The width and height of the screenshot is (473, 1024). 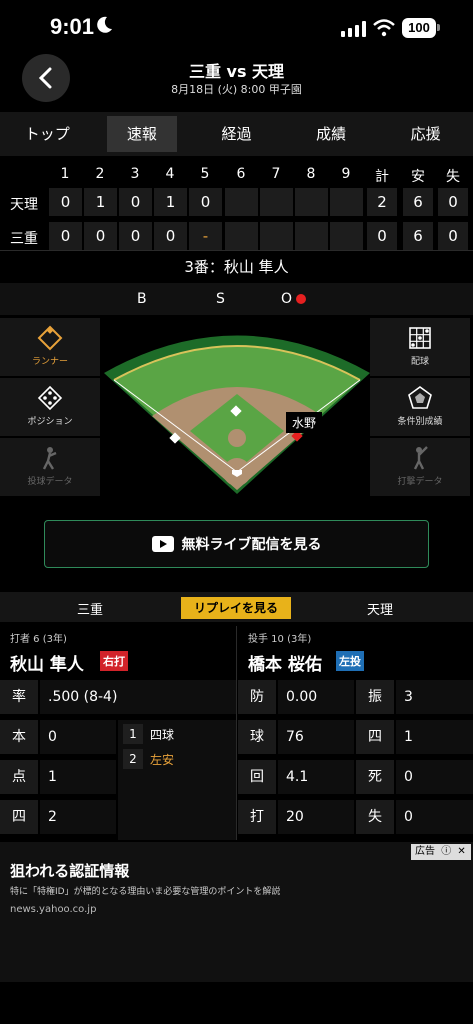 I want to click on inning-header: 6, so click(x=241, y=174).